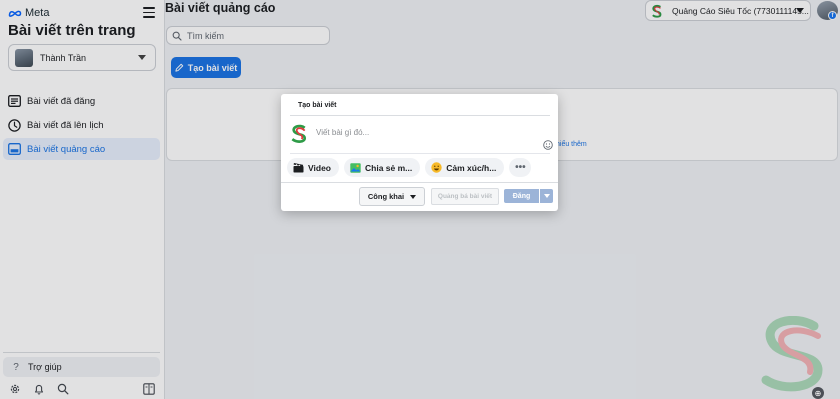  Describe the element at coordinates (818, 393) in the screenshot. I see `globe-icon: ⊕` at that location.